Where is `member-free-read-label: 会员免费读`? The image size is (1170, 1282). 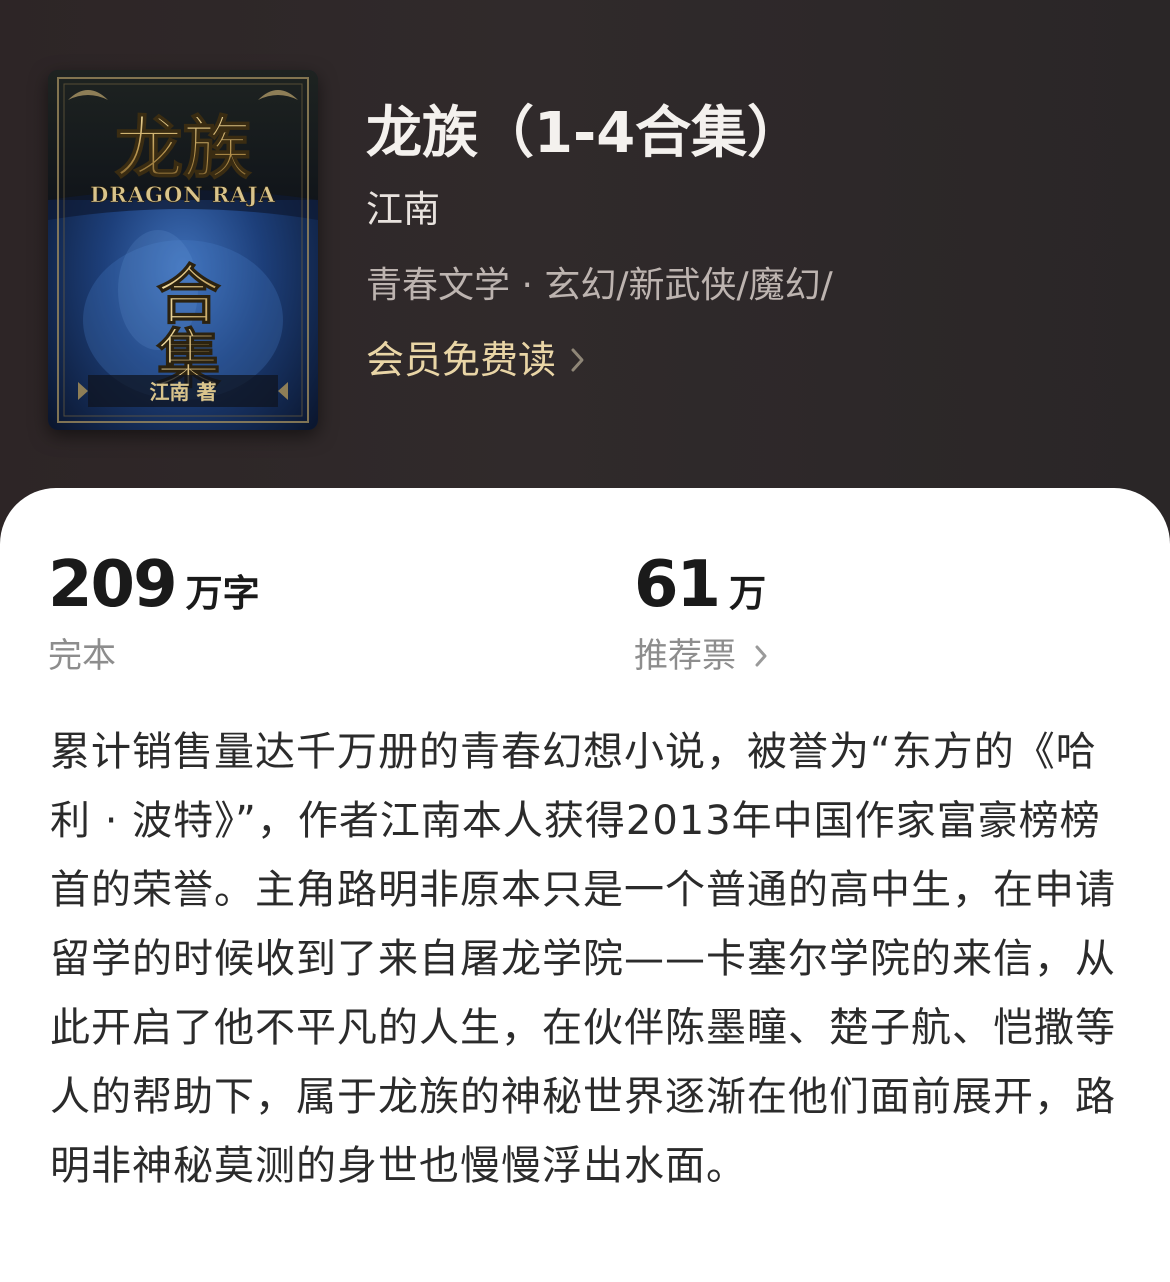
member-free-read-label: 会员免费读 is located at coordinates (461, 360).